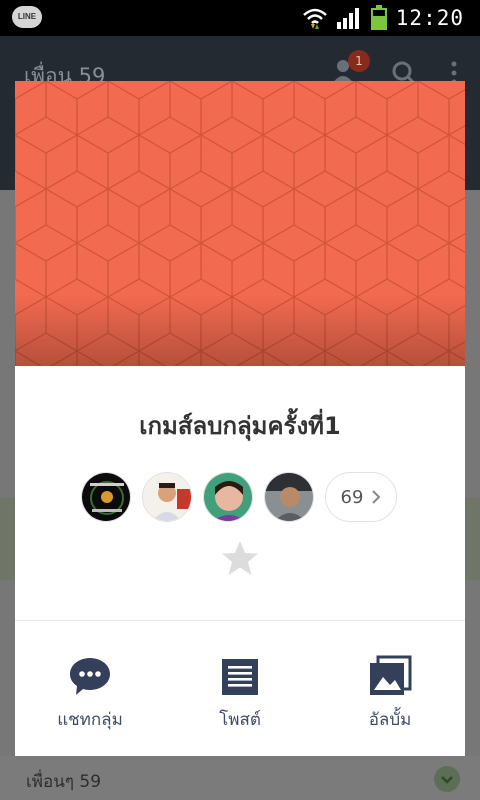 The height and width of the screenshot is (800, 480). Describe the element at coordinates (240, 558) in the screenshot. I see `favorite-star-icon` at that location.